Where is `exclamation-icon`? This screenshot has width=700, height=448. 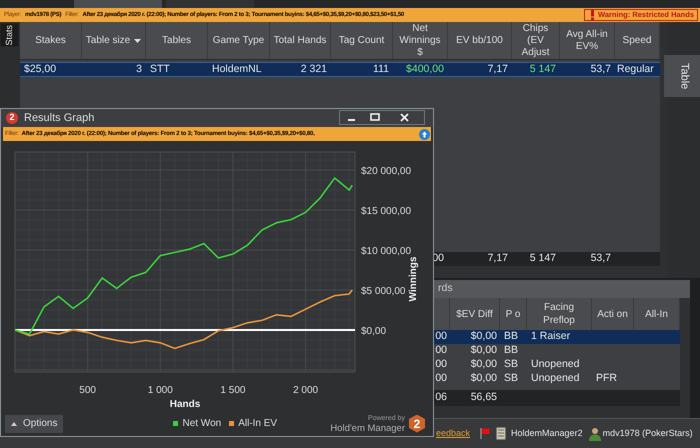 exclamation-icon is located at coordinates (592, 15).